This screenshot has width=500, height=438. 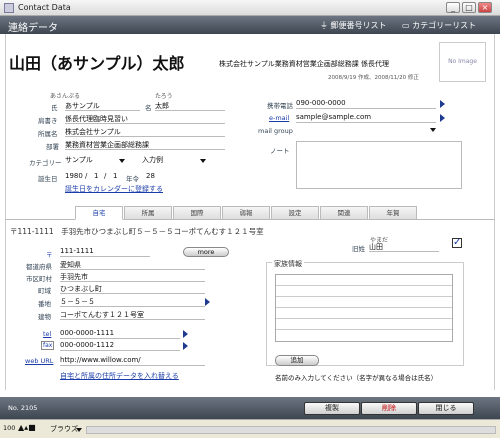 I want to click on zoom-level: 100, so click(x=9, y=428).